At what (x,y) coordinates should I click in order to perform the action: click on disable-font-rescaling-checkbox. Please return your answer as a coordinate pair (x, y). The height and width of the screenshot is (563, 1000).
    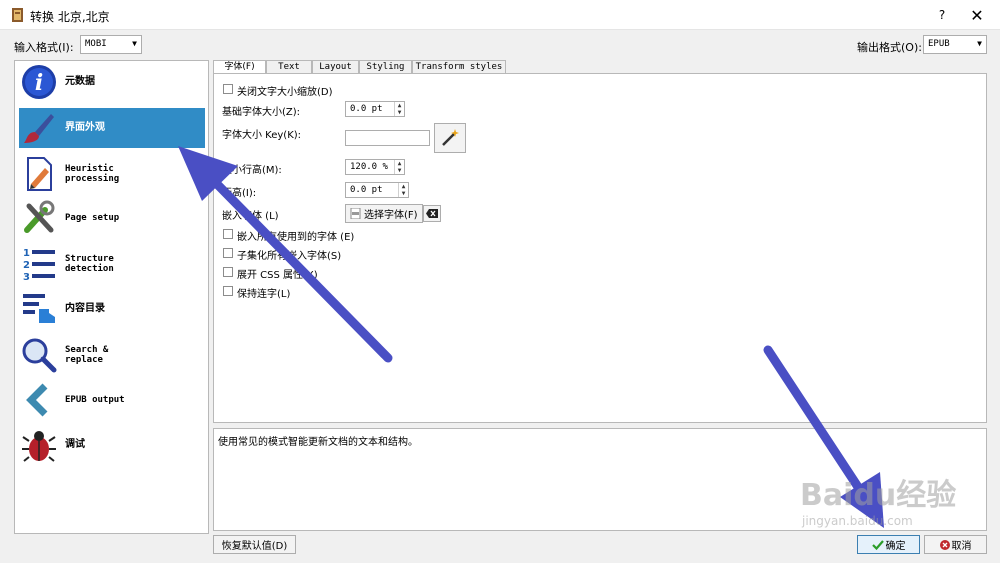
    Looking at the image, I should click on (228, 89).